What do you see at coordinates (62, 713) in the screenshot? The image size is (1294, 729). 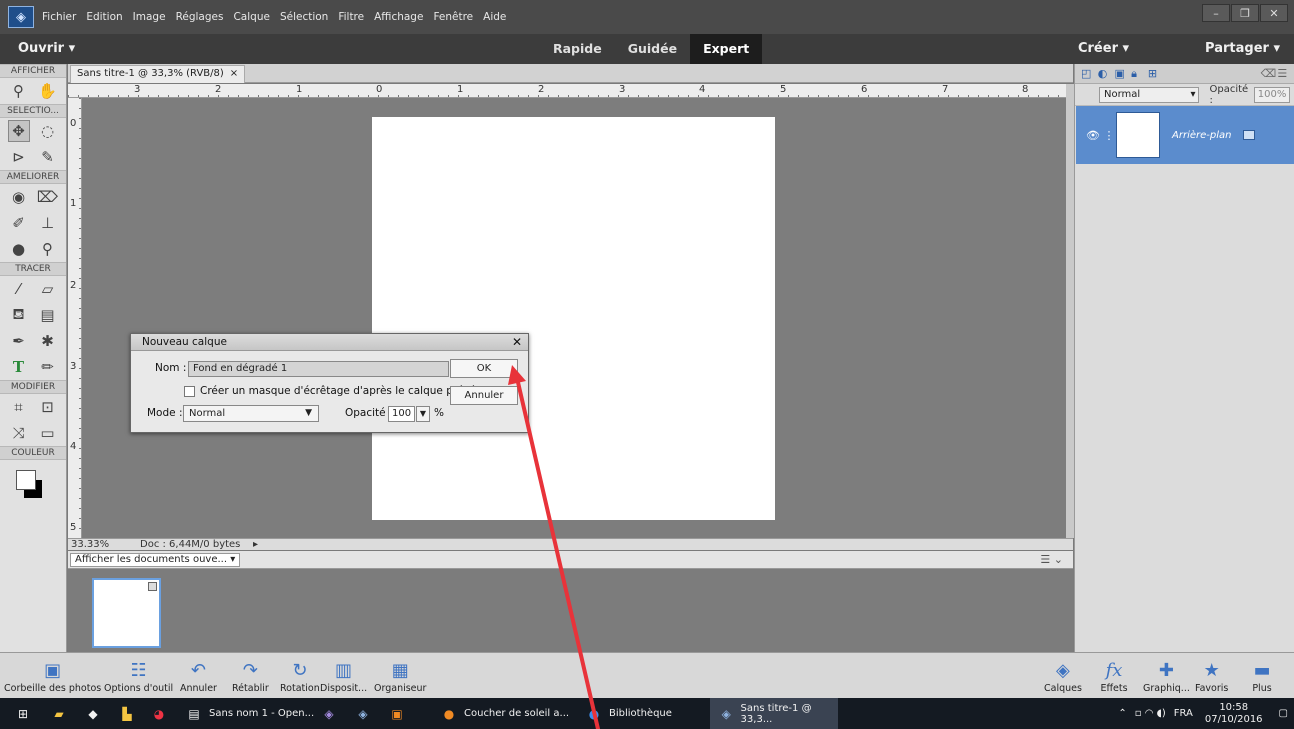 I see `taskbar-pin: ▰` at bounding box center [62, 713].